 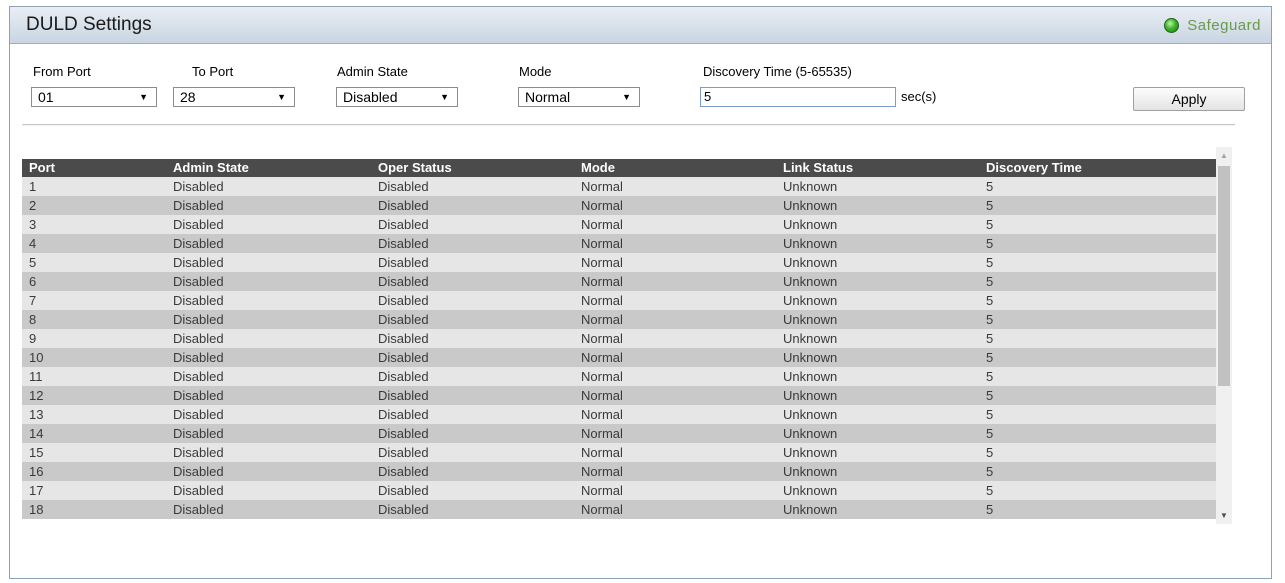 What do you see at coordinates (94, 97) in the screenshot?
I see `from-port-select: 01 ▼` at bounding box center [94, 97].